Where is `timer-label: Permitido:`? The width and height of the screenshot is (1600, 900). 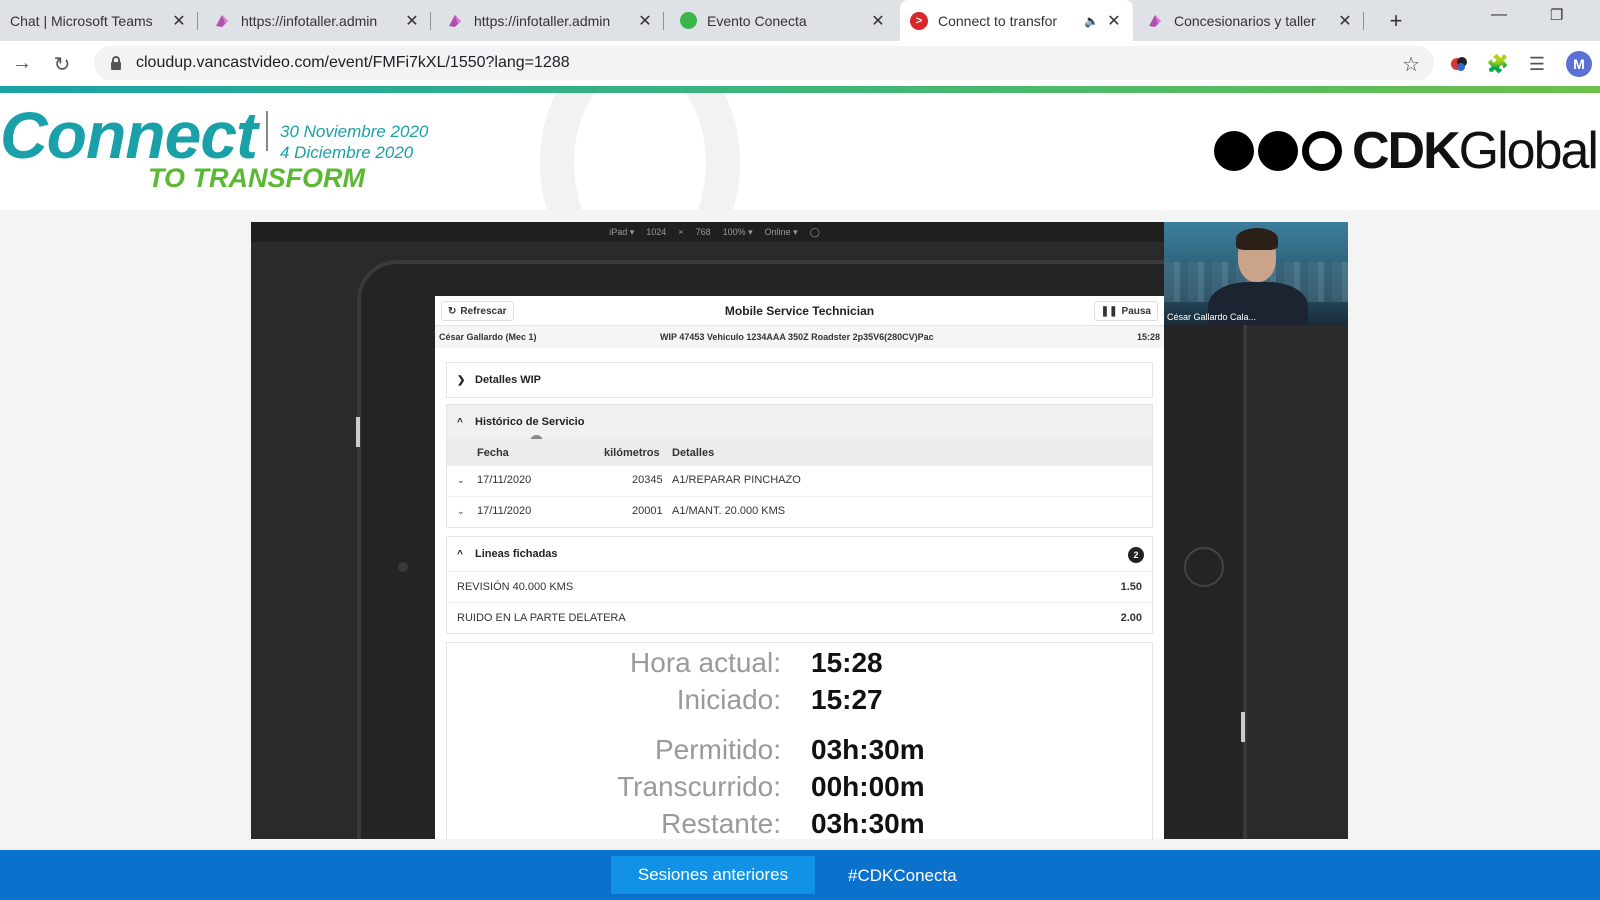 timer-label: Permitido: is located at coordinates (717, 749).